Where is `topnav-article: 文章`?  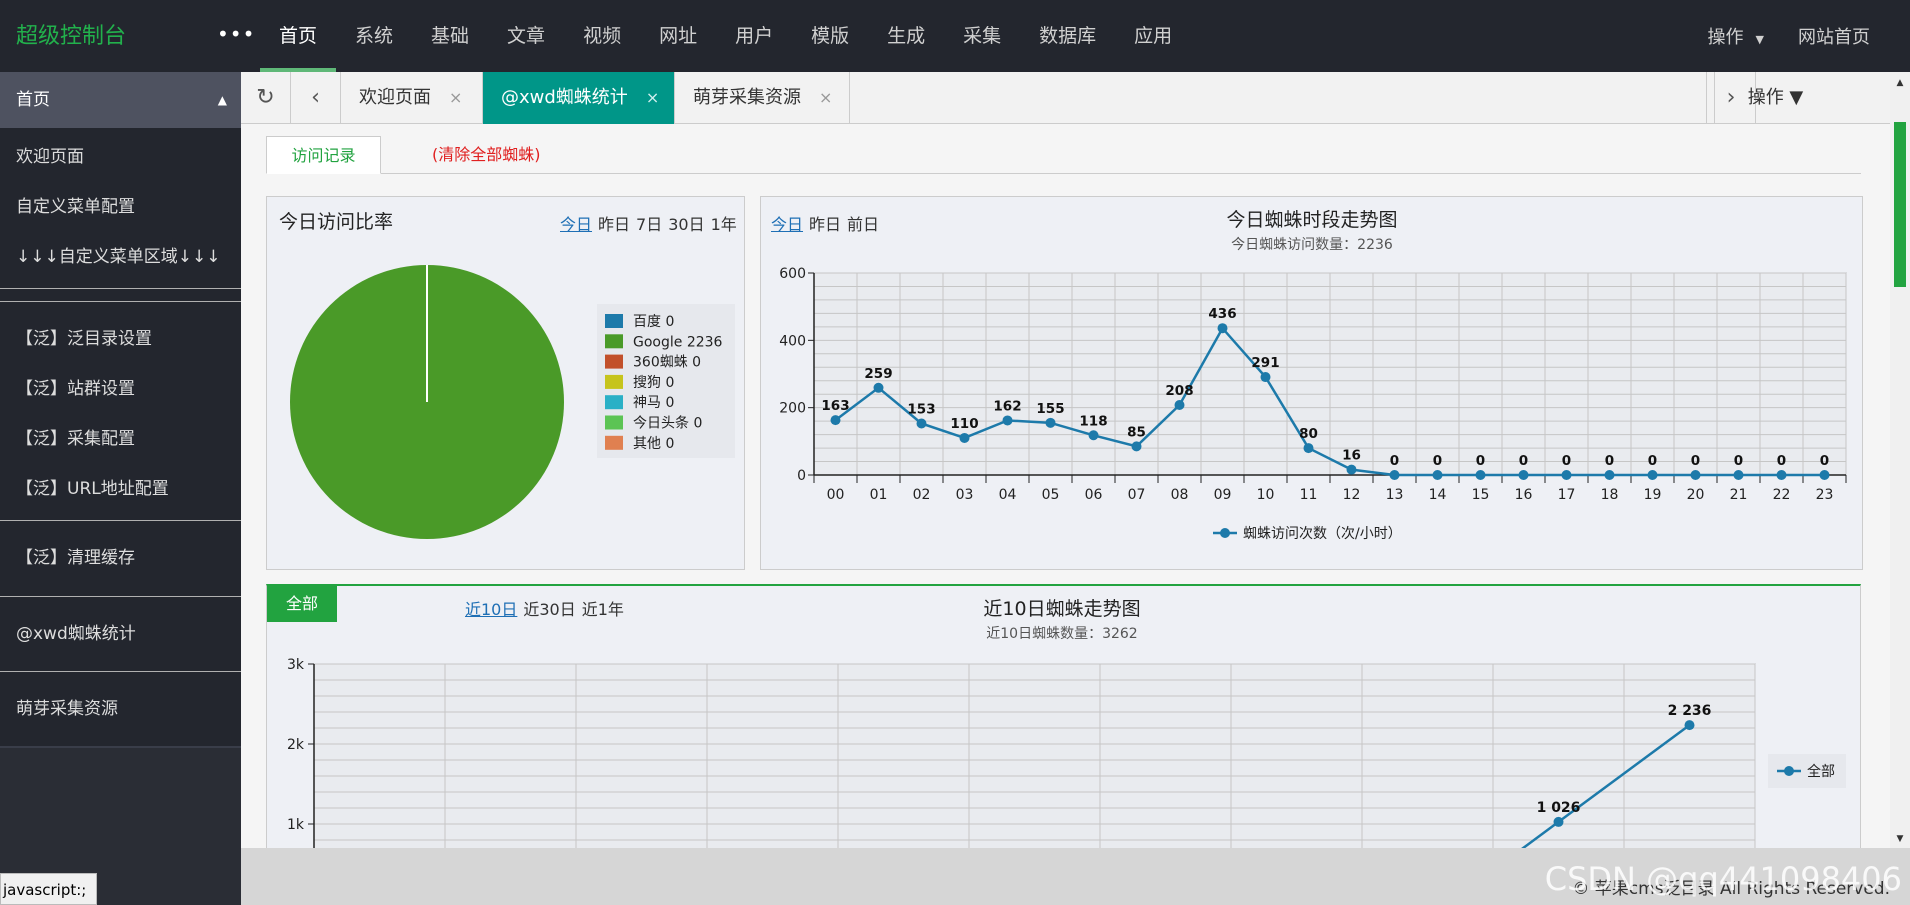 topnav-article: 文章 is located at coordinates (526, 36).